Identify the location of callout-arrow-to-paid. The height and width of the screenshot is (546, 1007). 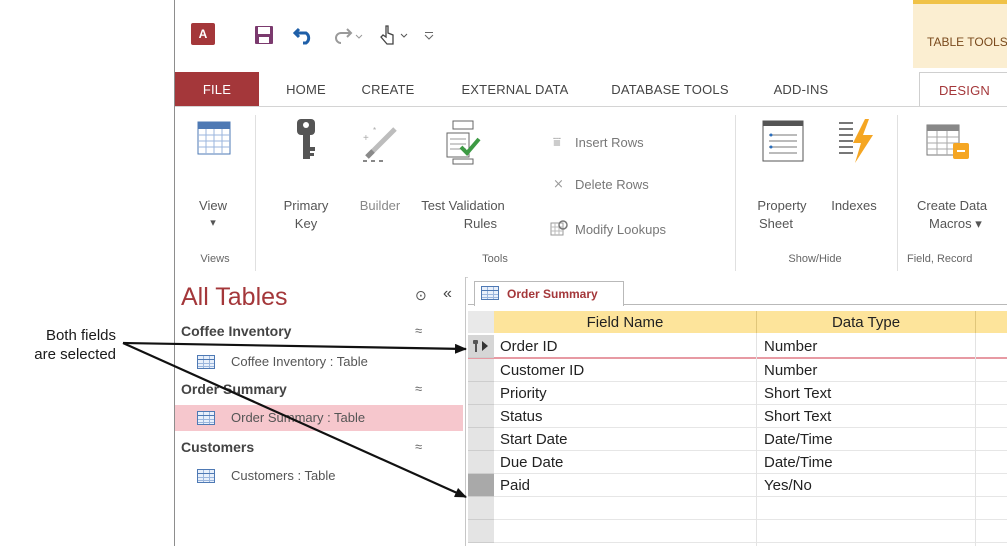
(294, 420).